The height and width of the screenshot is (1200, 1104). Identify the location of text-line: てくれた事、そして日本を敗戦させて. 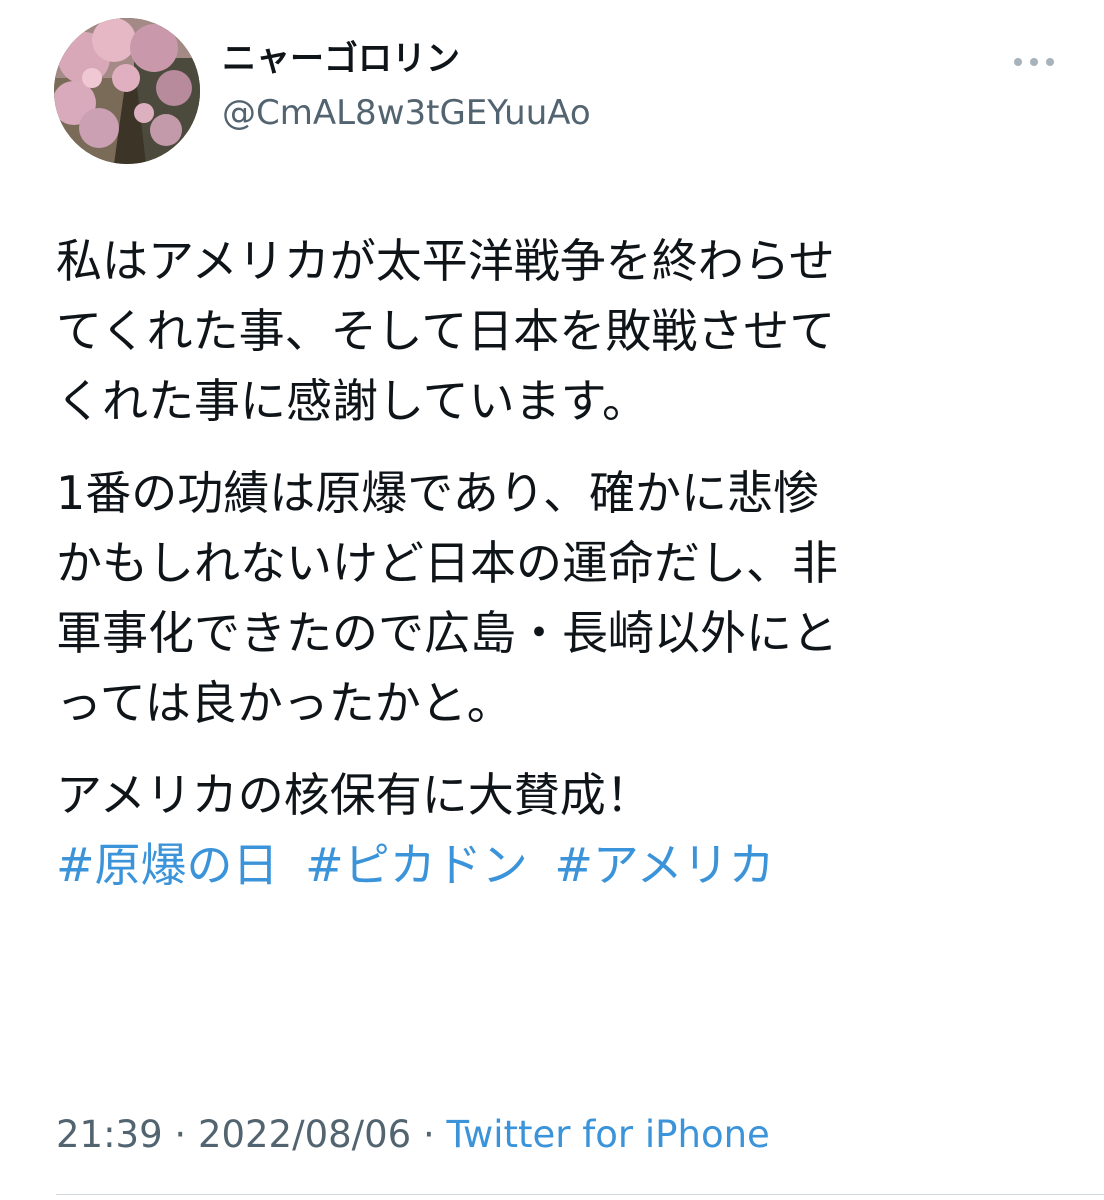
(446, 331).